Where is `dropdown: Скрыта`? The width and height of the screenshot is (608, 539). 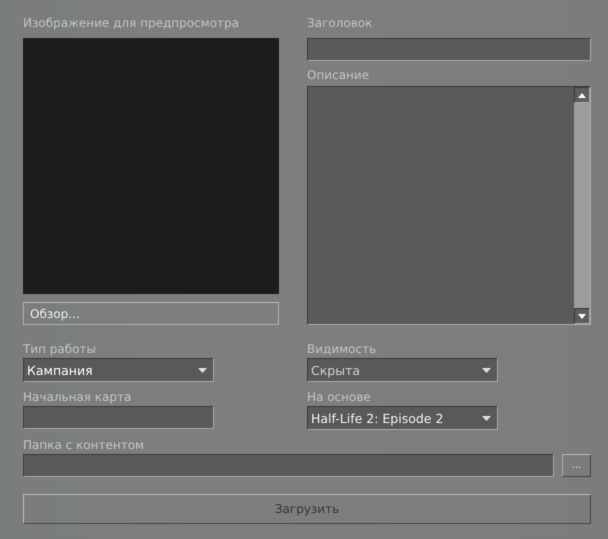 dropdown: Скрыта is located at coordinates (402, 370).